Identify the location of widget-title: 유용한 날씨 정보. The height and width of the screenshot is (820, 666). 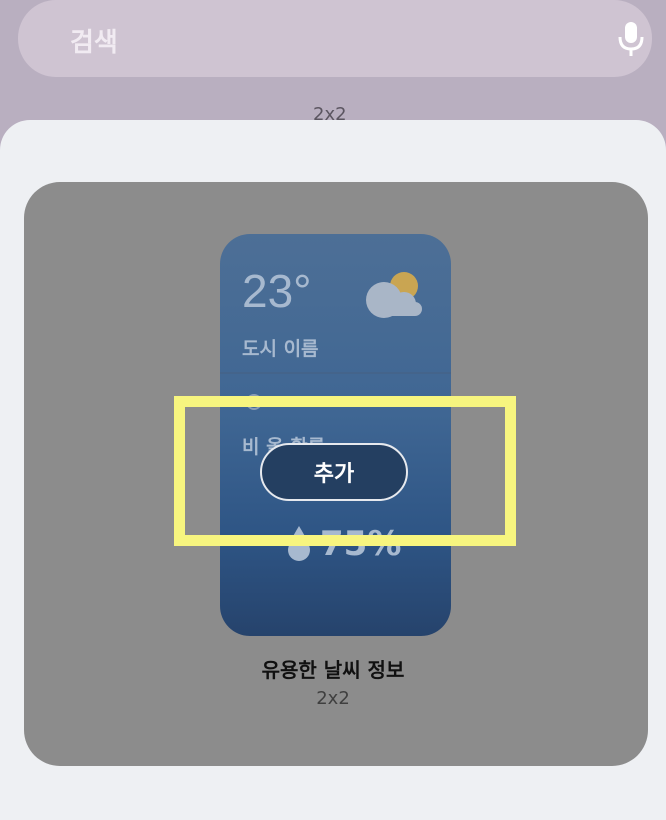
(333, 670).